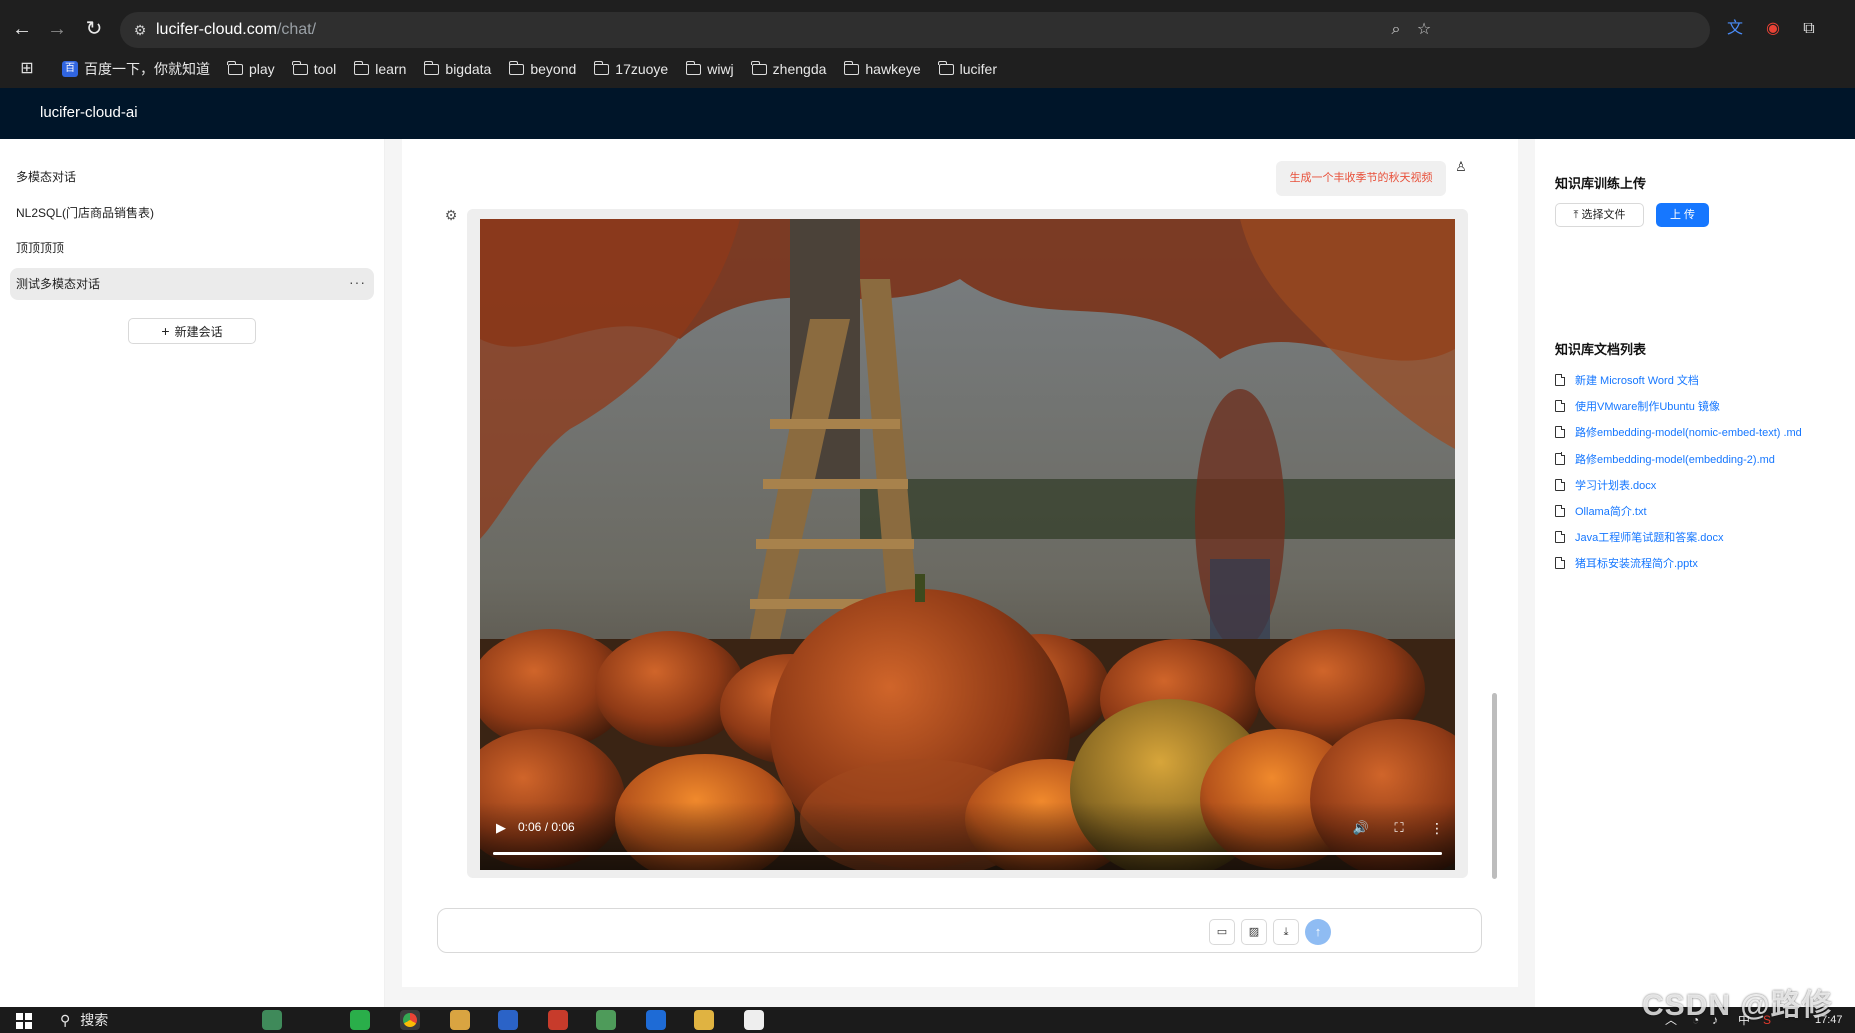 This screenshot has height=1033, width=1855. I want to click on bookmark-folder-bigdata: bigdata, so click(457, 69).